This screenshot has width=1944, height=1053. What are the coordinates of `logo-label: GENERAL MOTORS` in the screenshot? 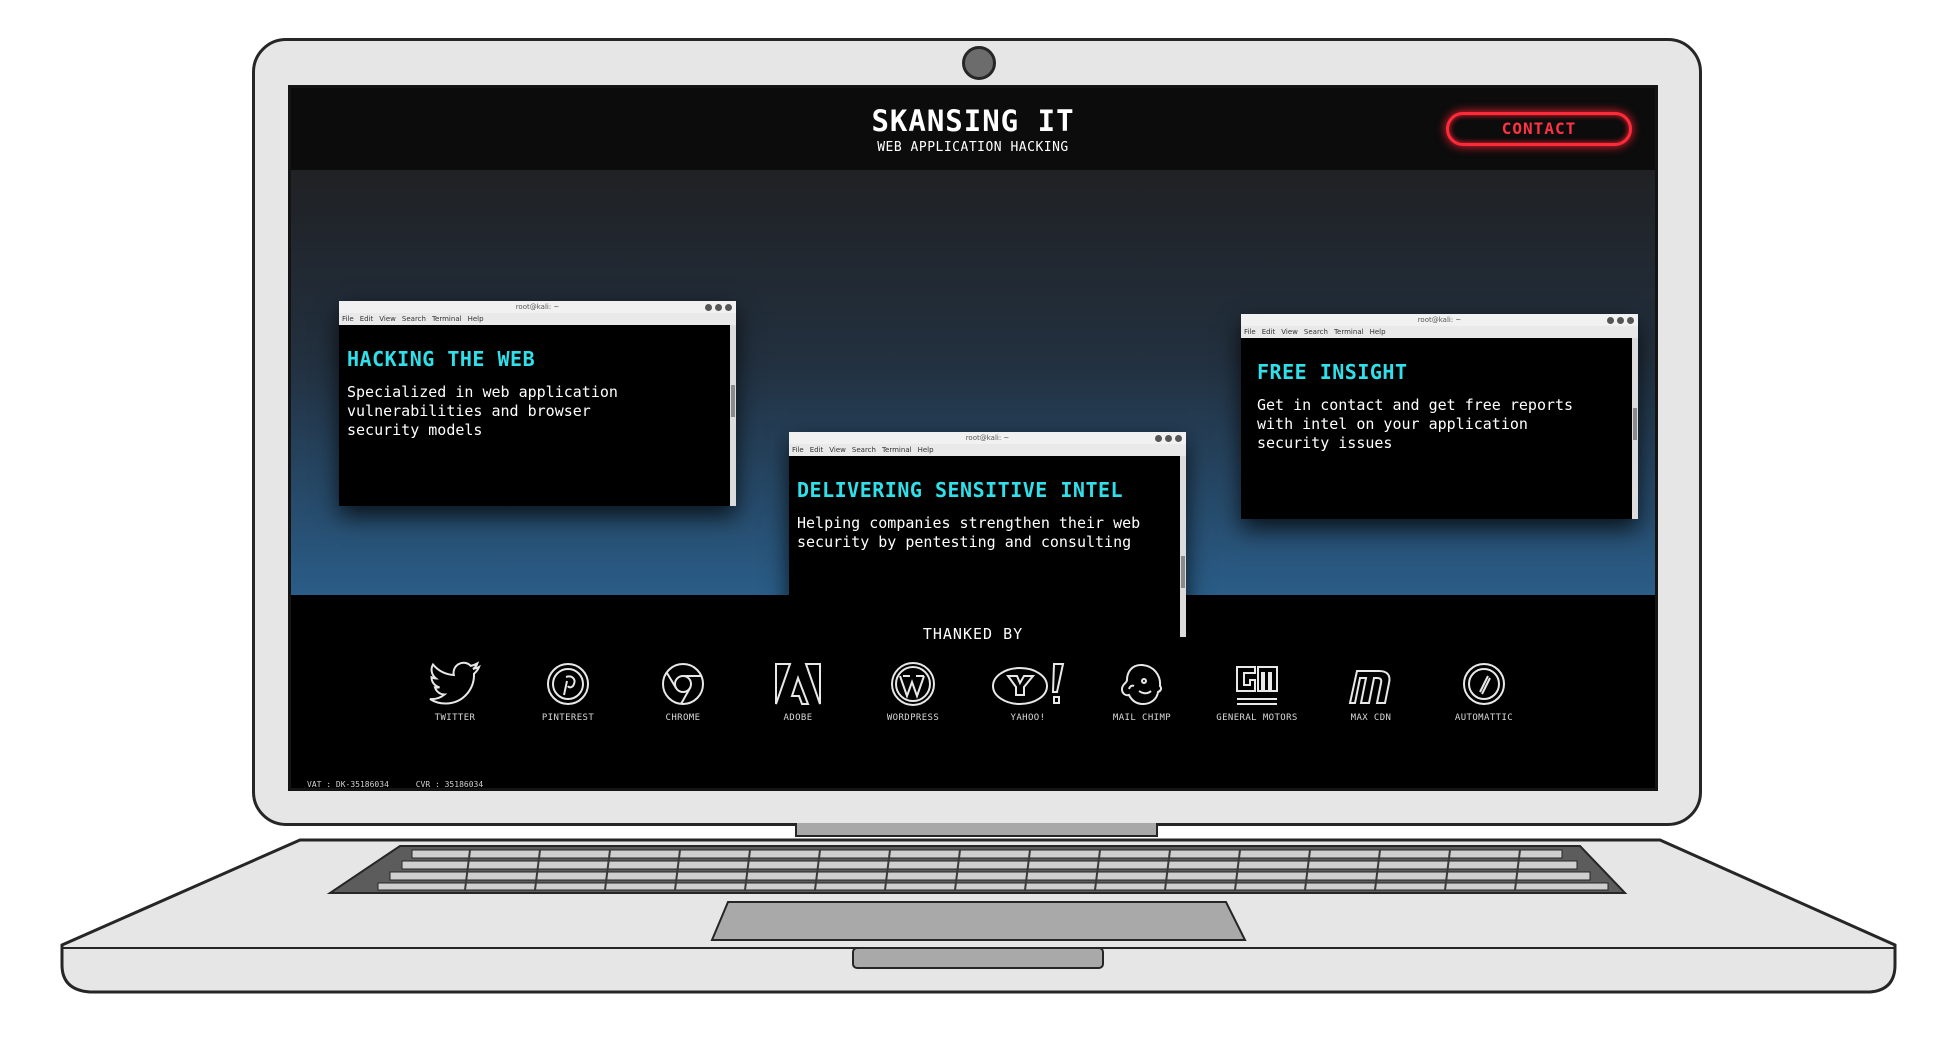 It's located at (1257, 718).